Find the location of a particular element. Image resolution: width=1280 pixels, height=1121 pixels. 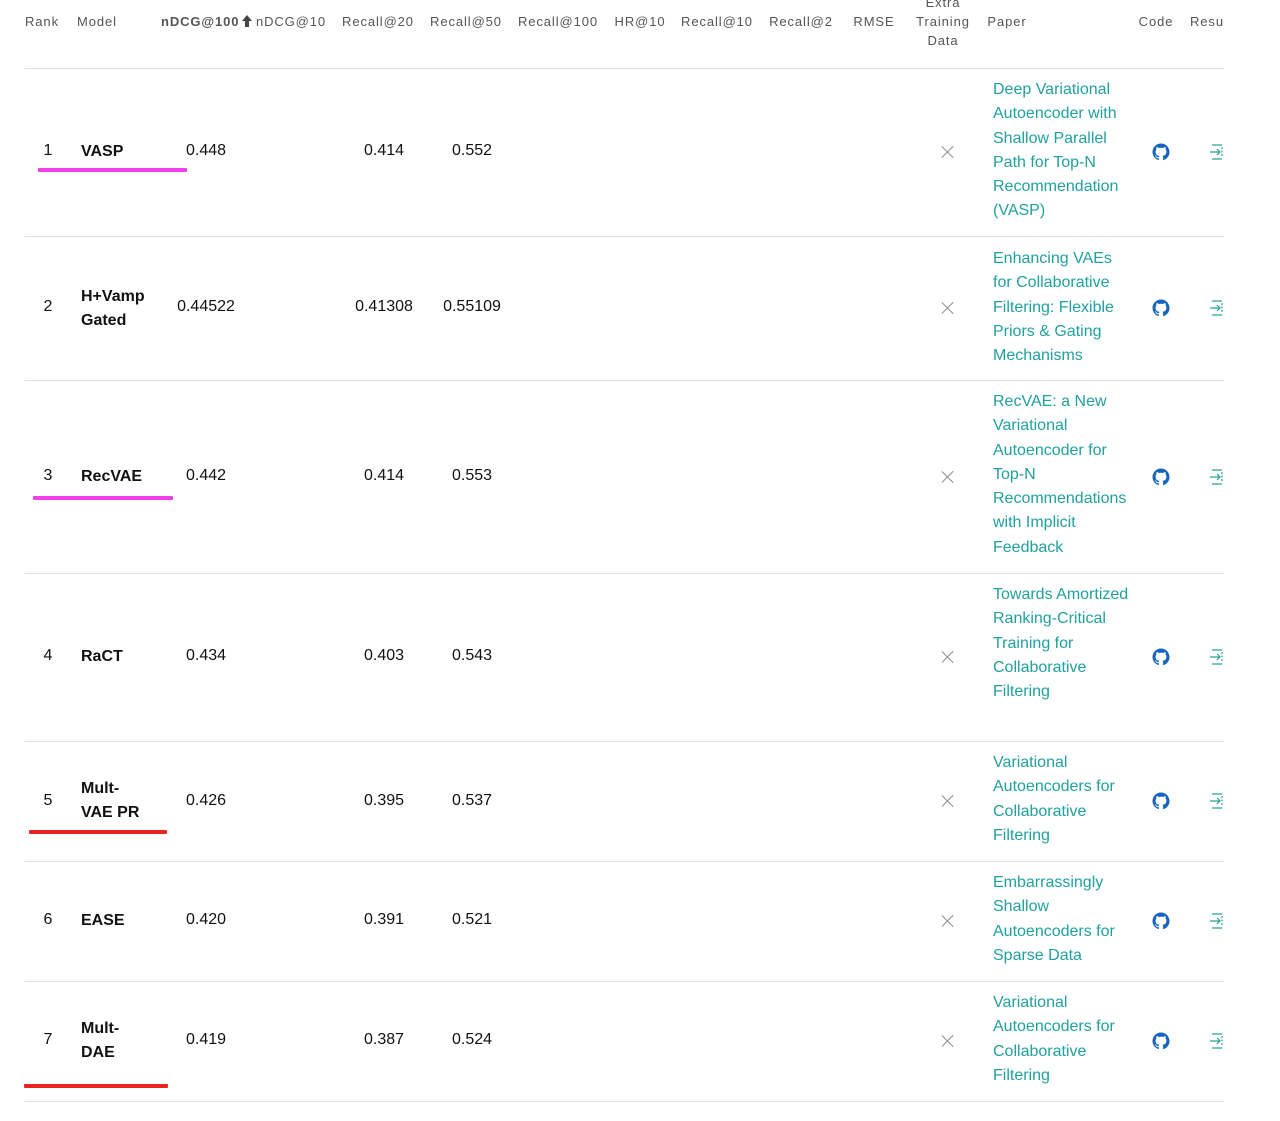

header-ndcg100-label: nDCG@100 is located at coordinates (200, 21).